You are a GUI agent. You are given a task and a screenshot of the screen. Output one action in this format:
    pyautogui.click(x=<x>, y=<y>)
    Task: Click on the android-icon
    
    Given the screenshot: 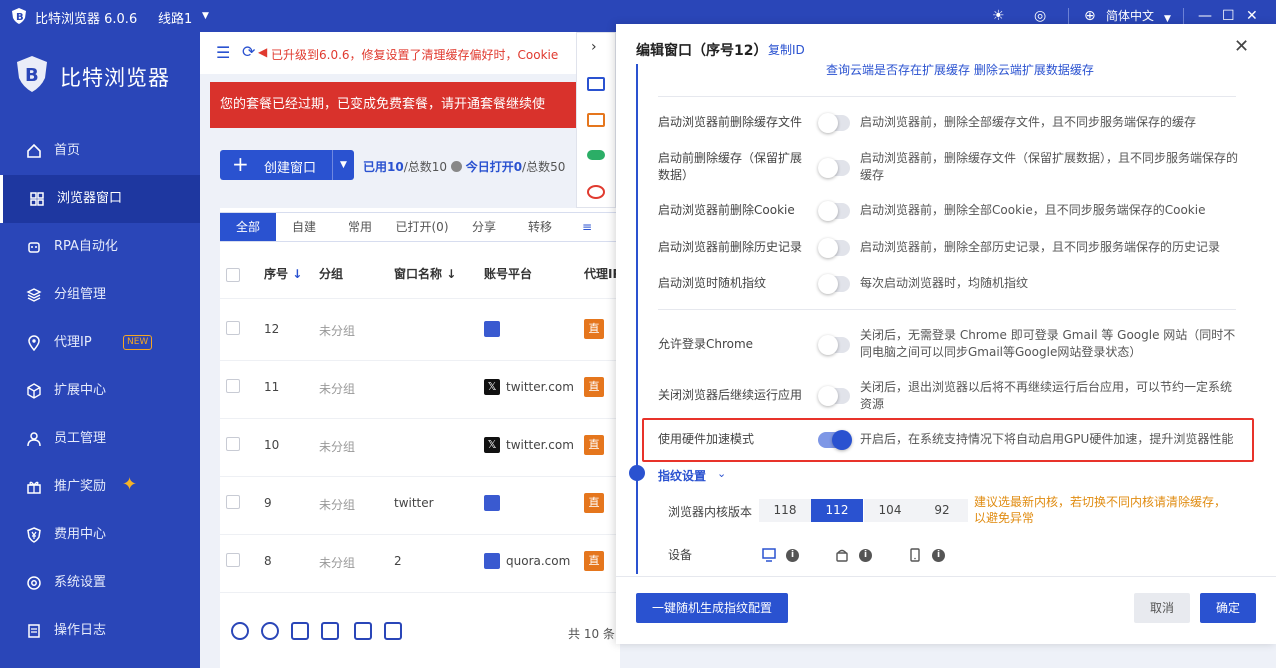 What is the action you would take?
    pyautogui.click(x=842, y=555)
    